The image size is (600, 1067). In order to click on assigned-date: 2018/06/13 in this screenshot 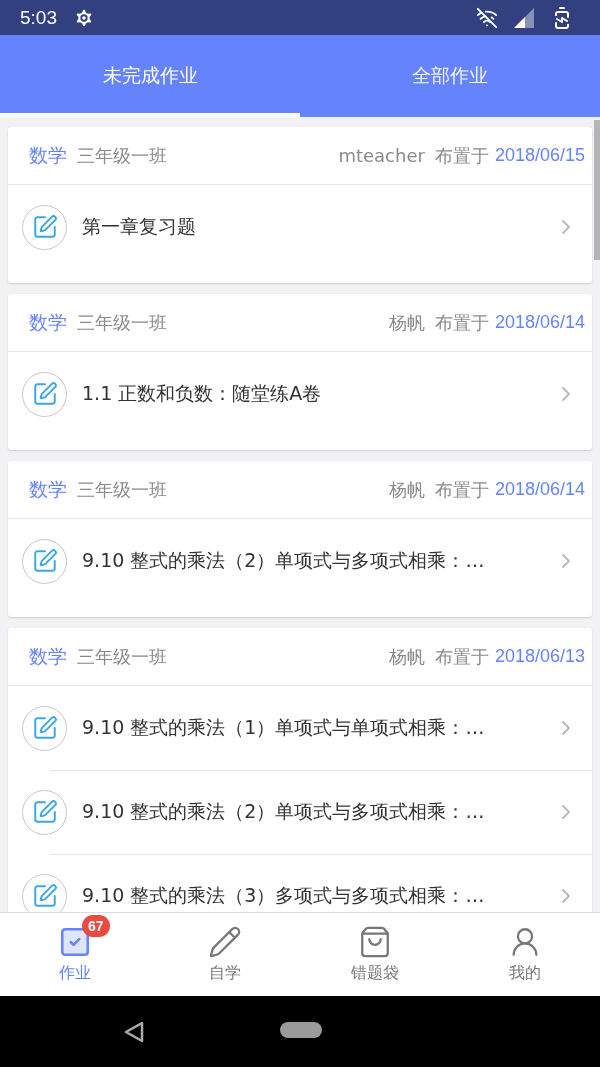, I will do `click(539, 656)`.